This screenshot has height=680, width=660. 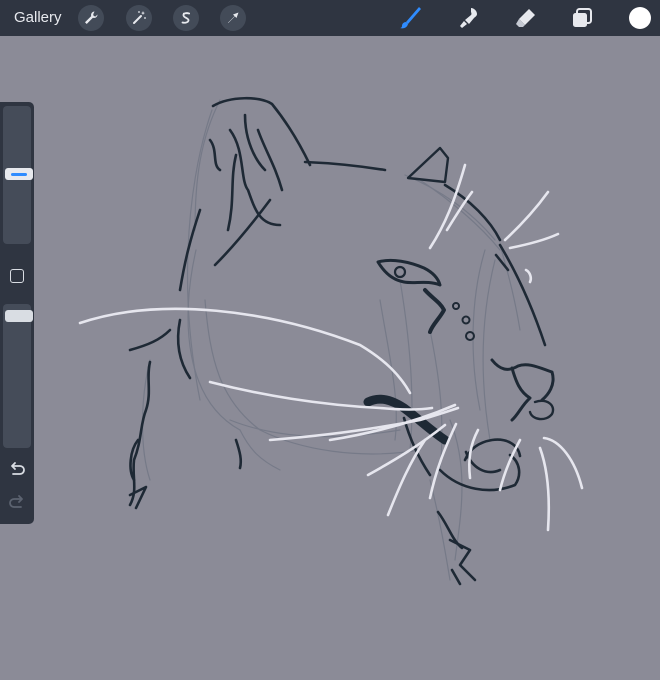 I want to click on brush-button, so click(x=410, y=18).